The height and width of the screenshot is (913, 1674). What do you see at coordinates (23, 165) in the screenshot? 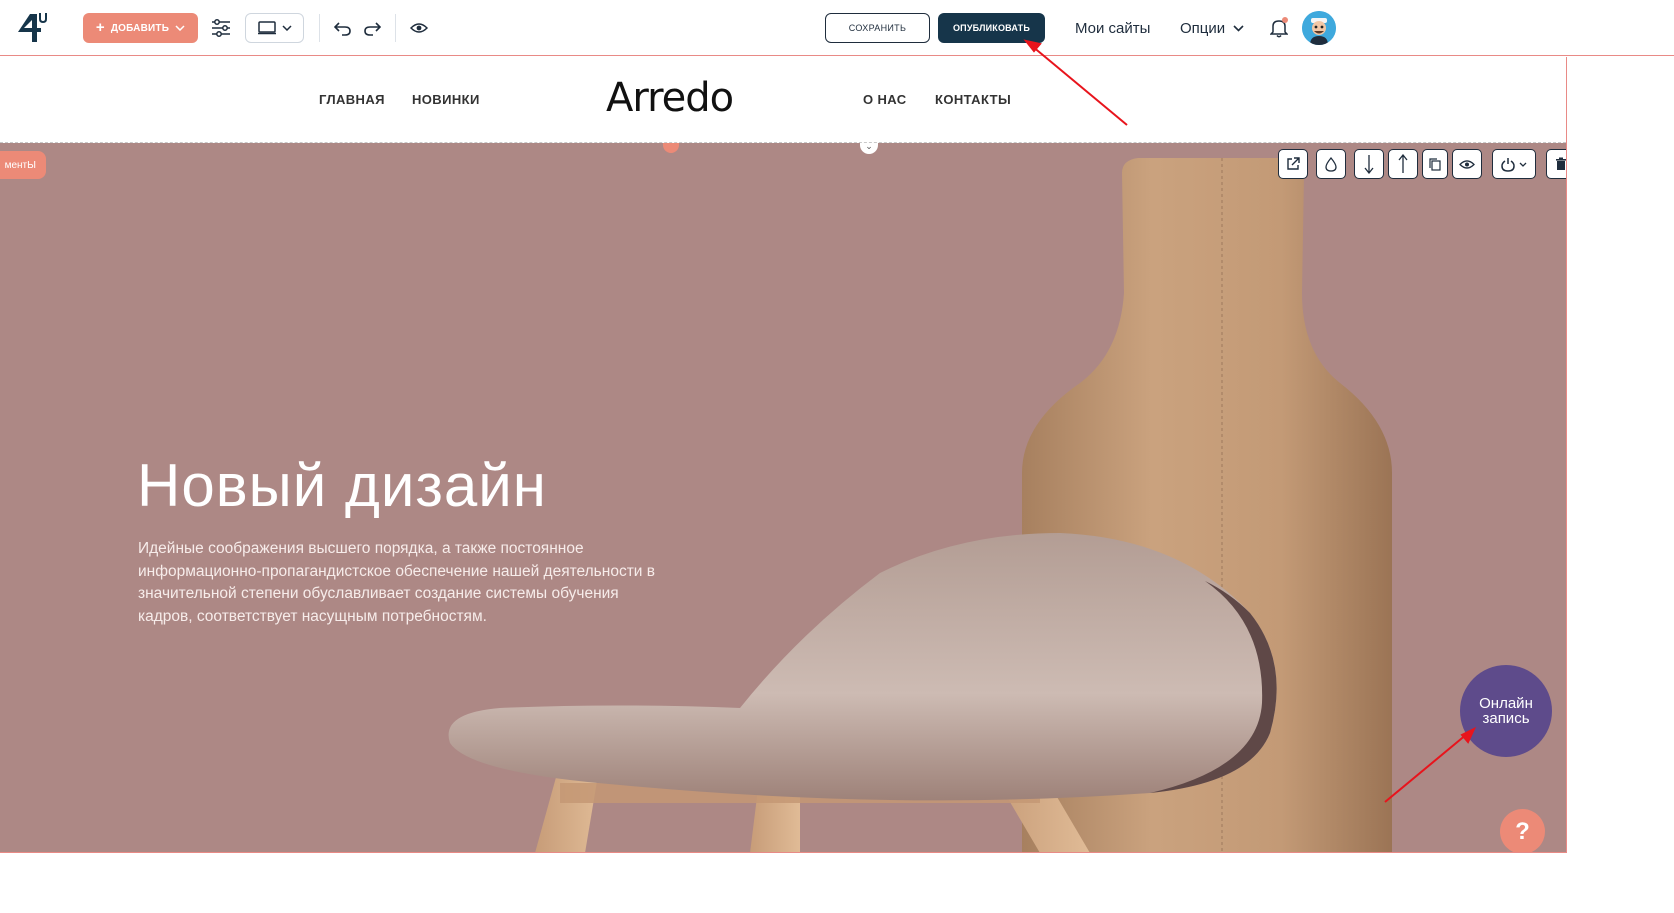
I see `elements-panel-tab: ментЫ` at bounding box center [23, 165].